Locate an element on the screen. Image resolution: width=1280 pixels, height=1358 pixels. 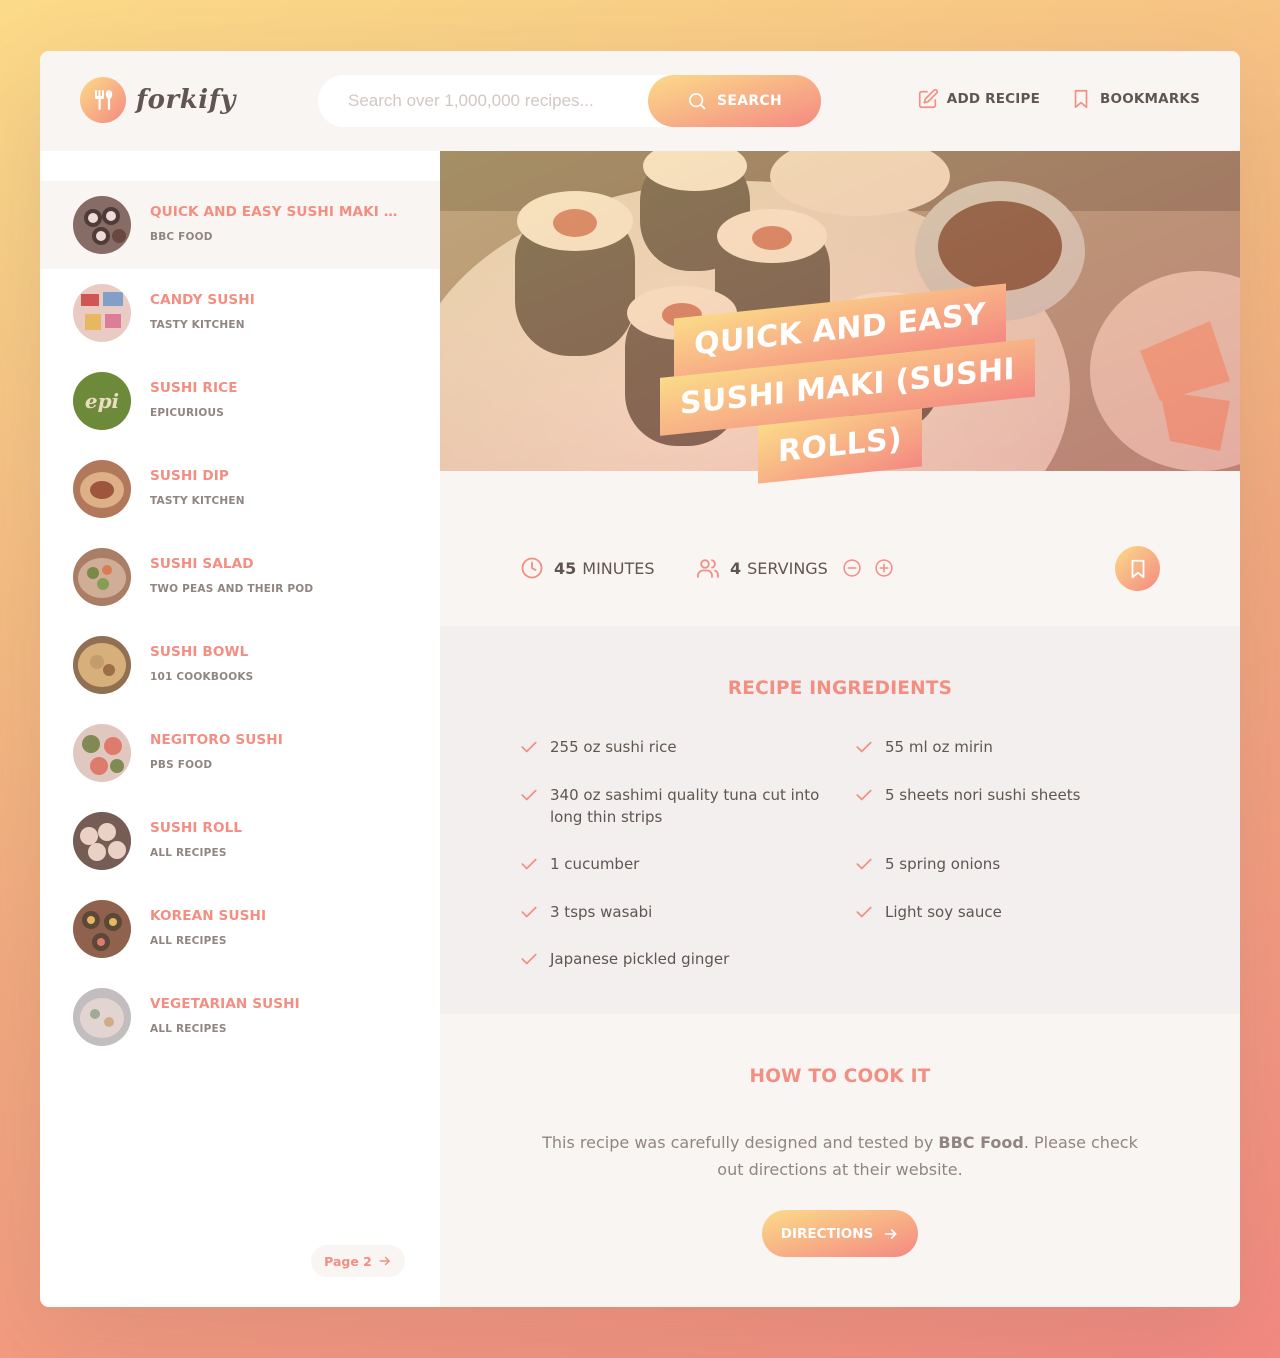
result-item: QUICK AND EASY SUSHI MAKI (SU... BBC FOOD is located at coordinates (240, 225).